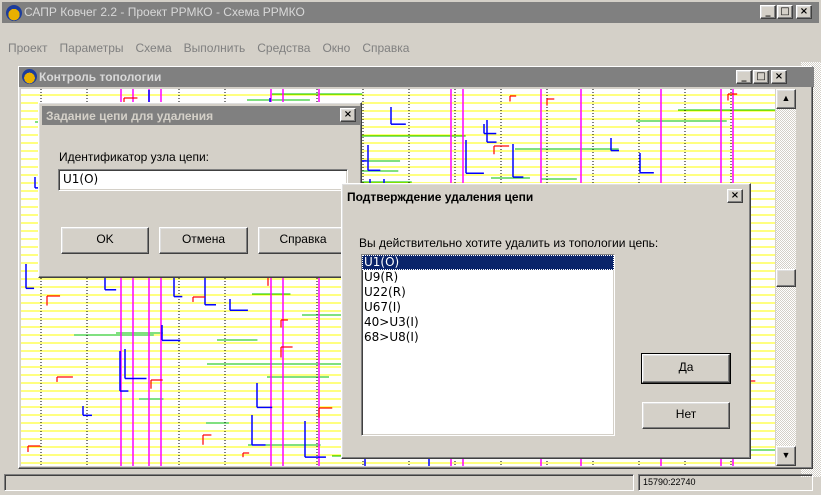  I want to click on list-item: U1(O), so click(488, 262).